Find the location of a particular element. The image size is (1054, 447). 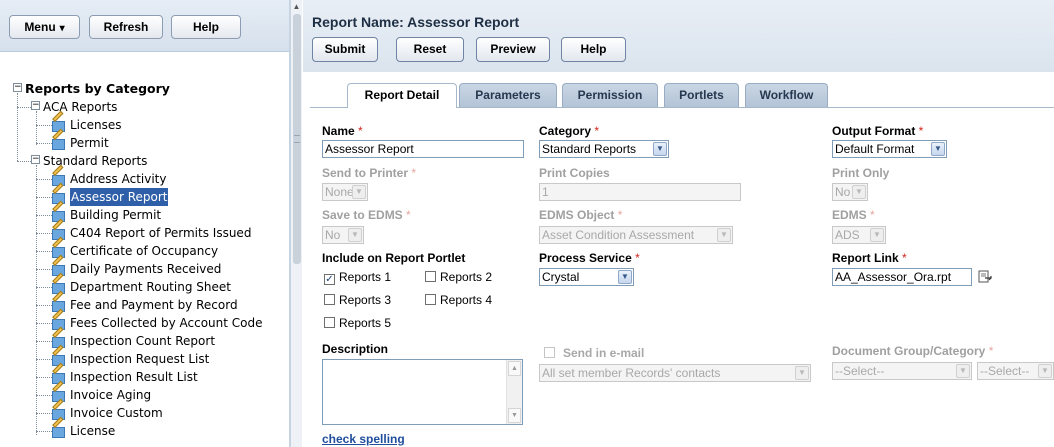

category-label: Category * is located at coordinates (569, 131).